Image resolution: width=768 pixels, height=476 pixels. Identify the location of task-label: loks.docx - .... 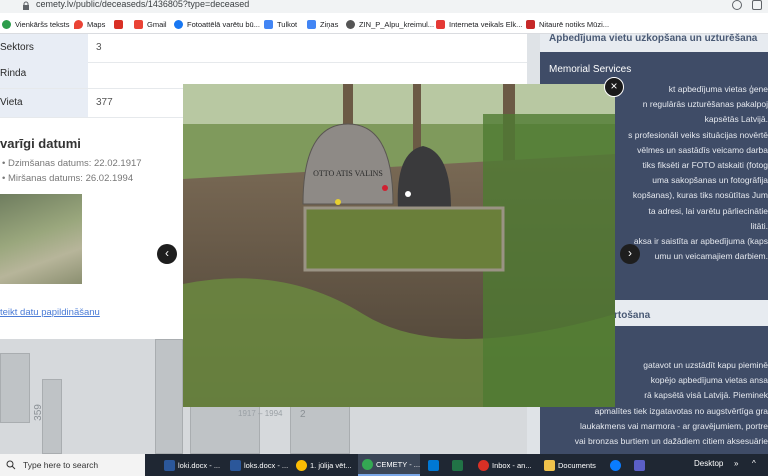
(266, 465).